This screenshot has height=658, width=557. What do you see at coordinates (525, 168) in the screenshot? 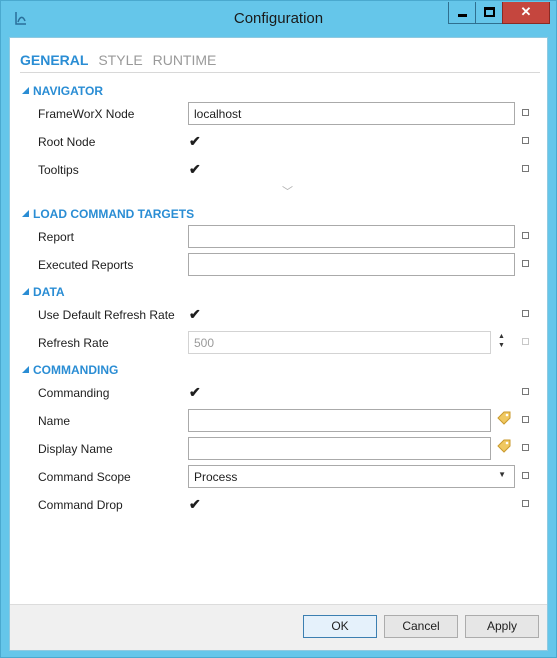
I see `tooltips-reset-box` at bounding box center [525, 168].